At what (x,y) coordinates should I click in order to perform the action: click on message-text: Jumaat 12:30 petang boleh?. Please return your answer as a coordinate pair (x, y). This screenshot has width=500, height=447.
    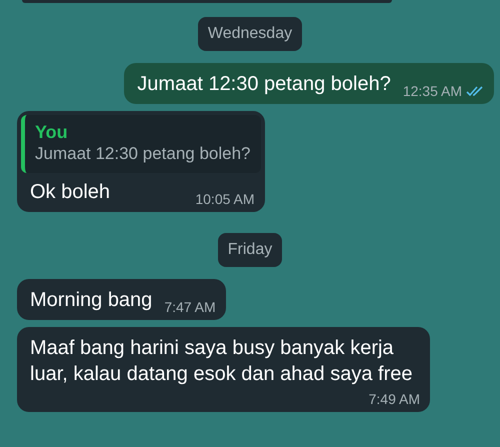
    Looking at the image, I should click on (264, 84).